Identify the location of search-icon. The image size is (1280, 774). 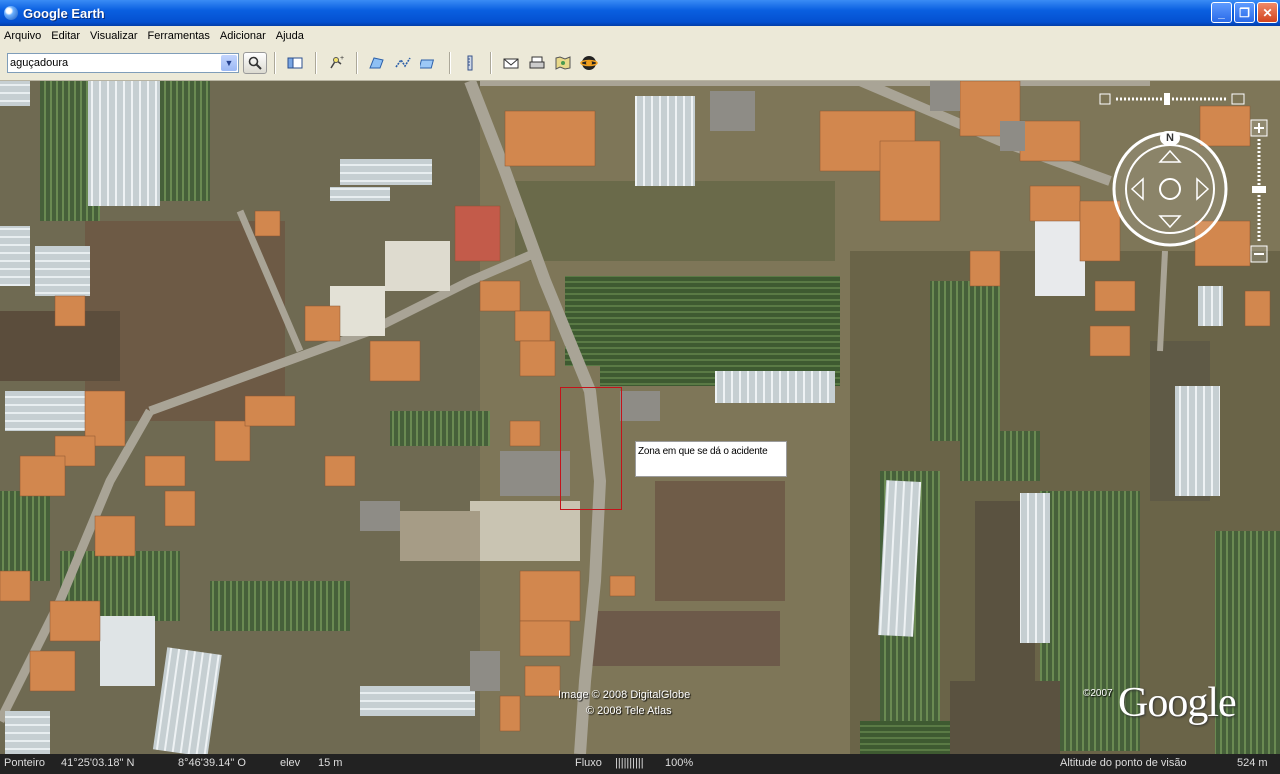
(255, 63).